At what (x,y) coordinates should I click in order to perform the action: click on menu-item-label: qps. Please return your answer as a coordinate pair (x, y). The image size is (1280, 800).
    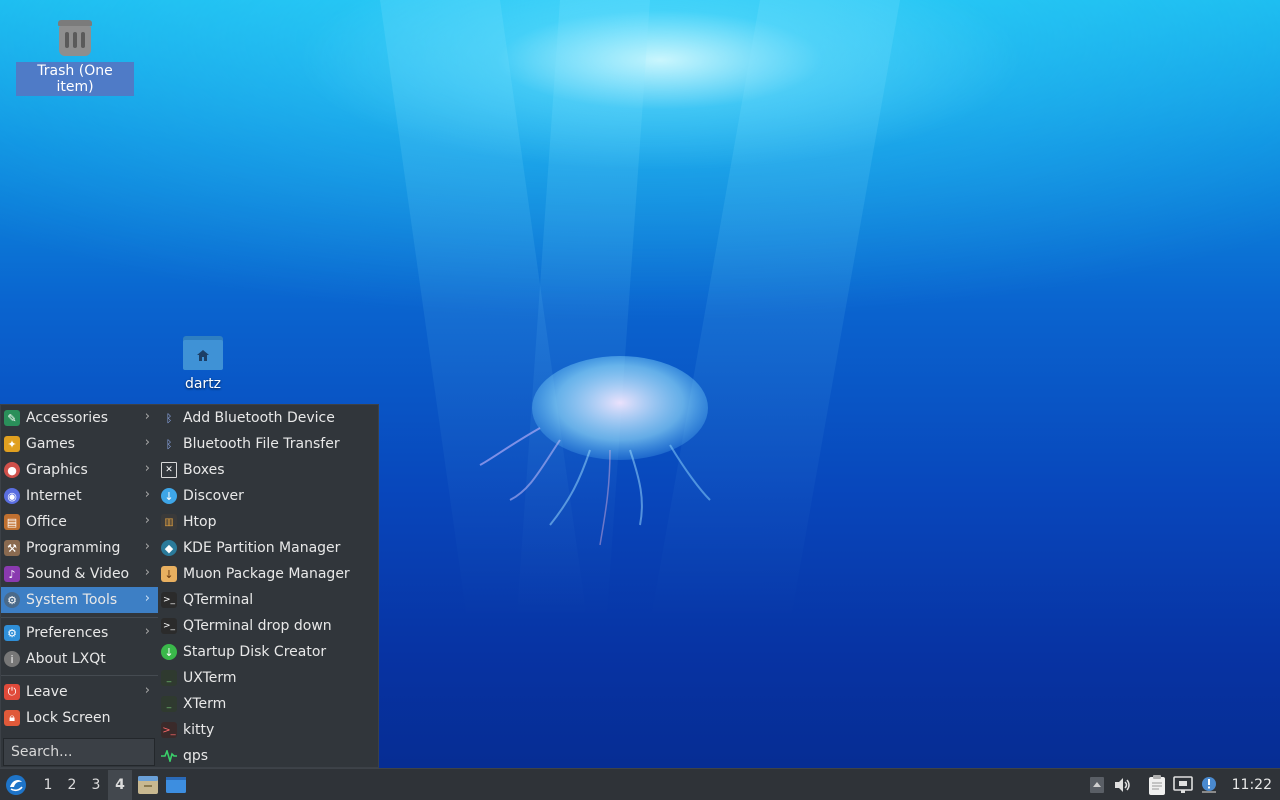
    Looking at the image, I should click on (196, 756).